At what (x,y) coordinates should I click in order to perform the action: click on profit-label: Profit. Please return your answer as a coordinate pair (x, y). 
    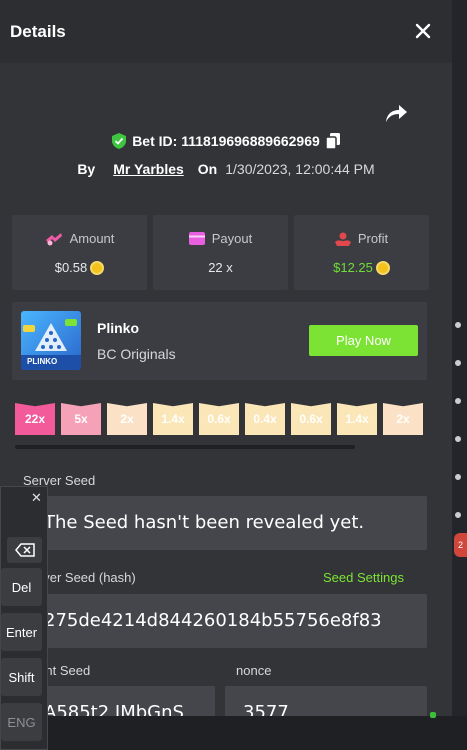
    Looking at the image, I should click on (373, 238).